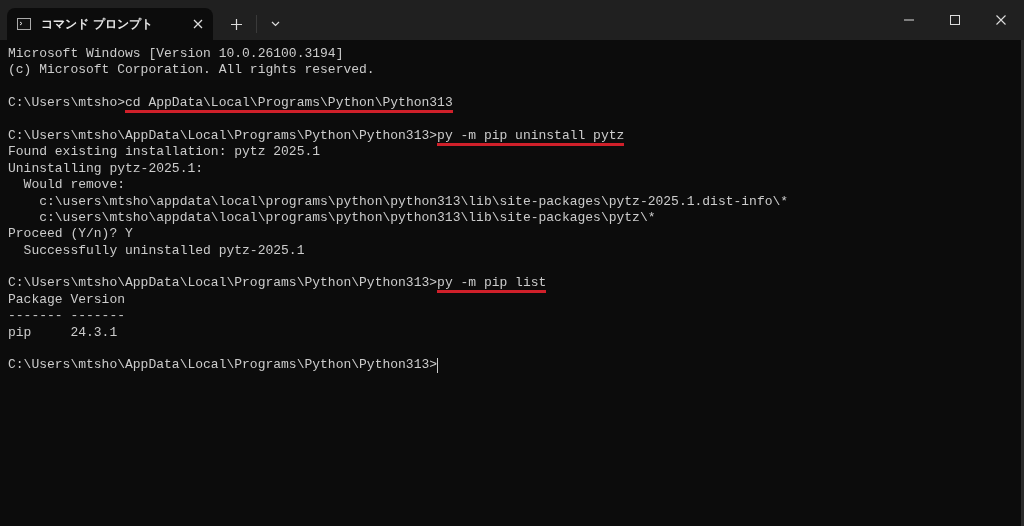 Image resolution: width=1024 pixels, height=526 pixels. Describe the element at coordinates (67, 316) in the screenshot. I see `output-line: ------- -------` at that location.